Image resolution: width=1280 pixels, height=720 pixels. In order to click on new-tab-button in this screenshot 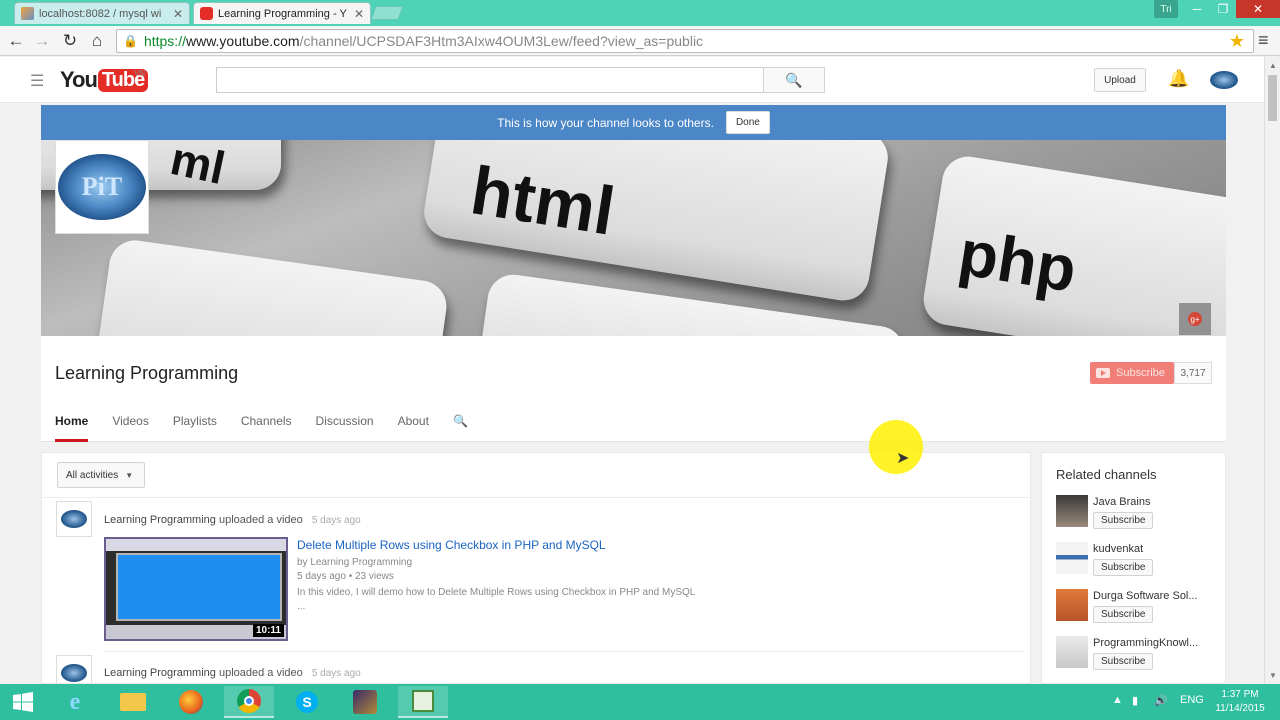, I will do `click(387, 13)`.